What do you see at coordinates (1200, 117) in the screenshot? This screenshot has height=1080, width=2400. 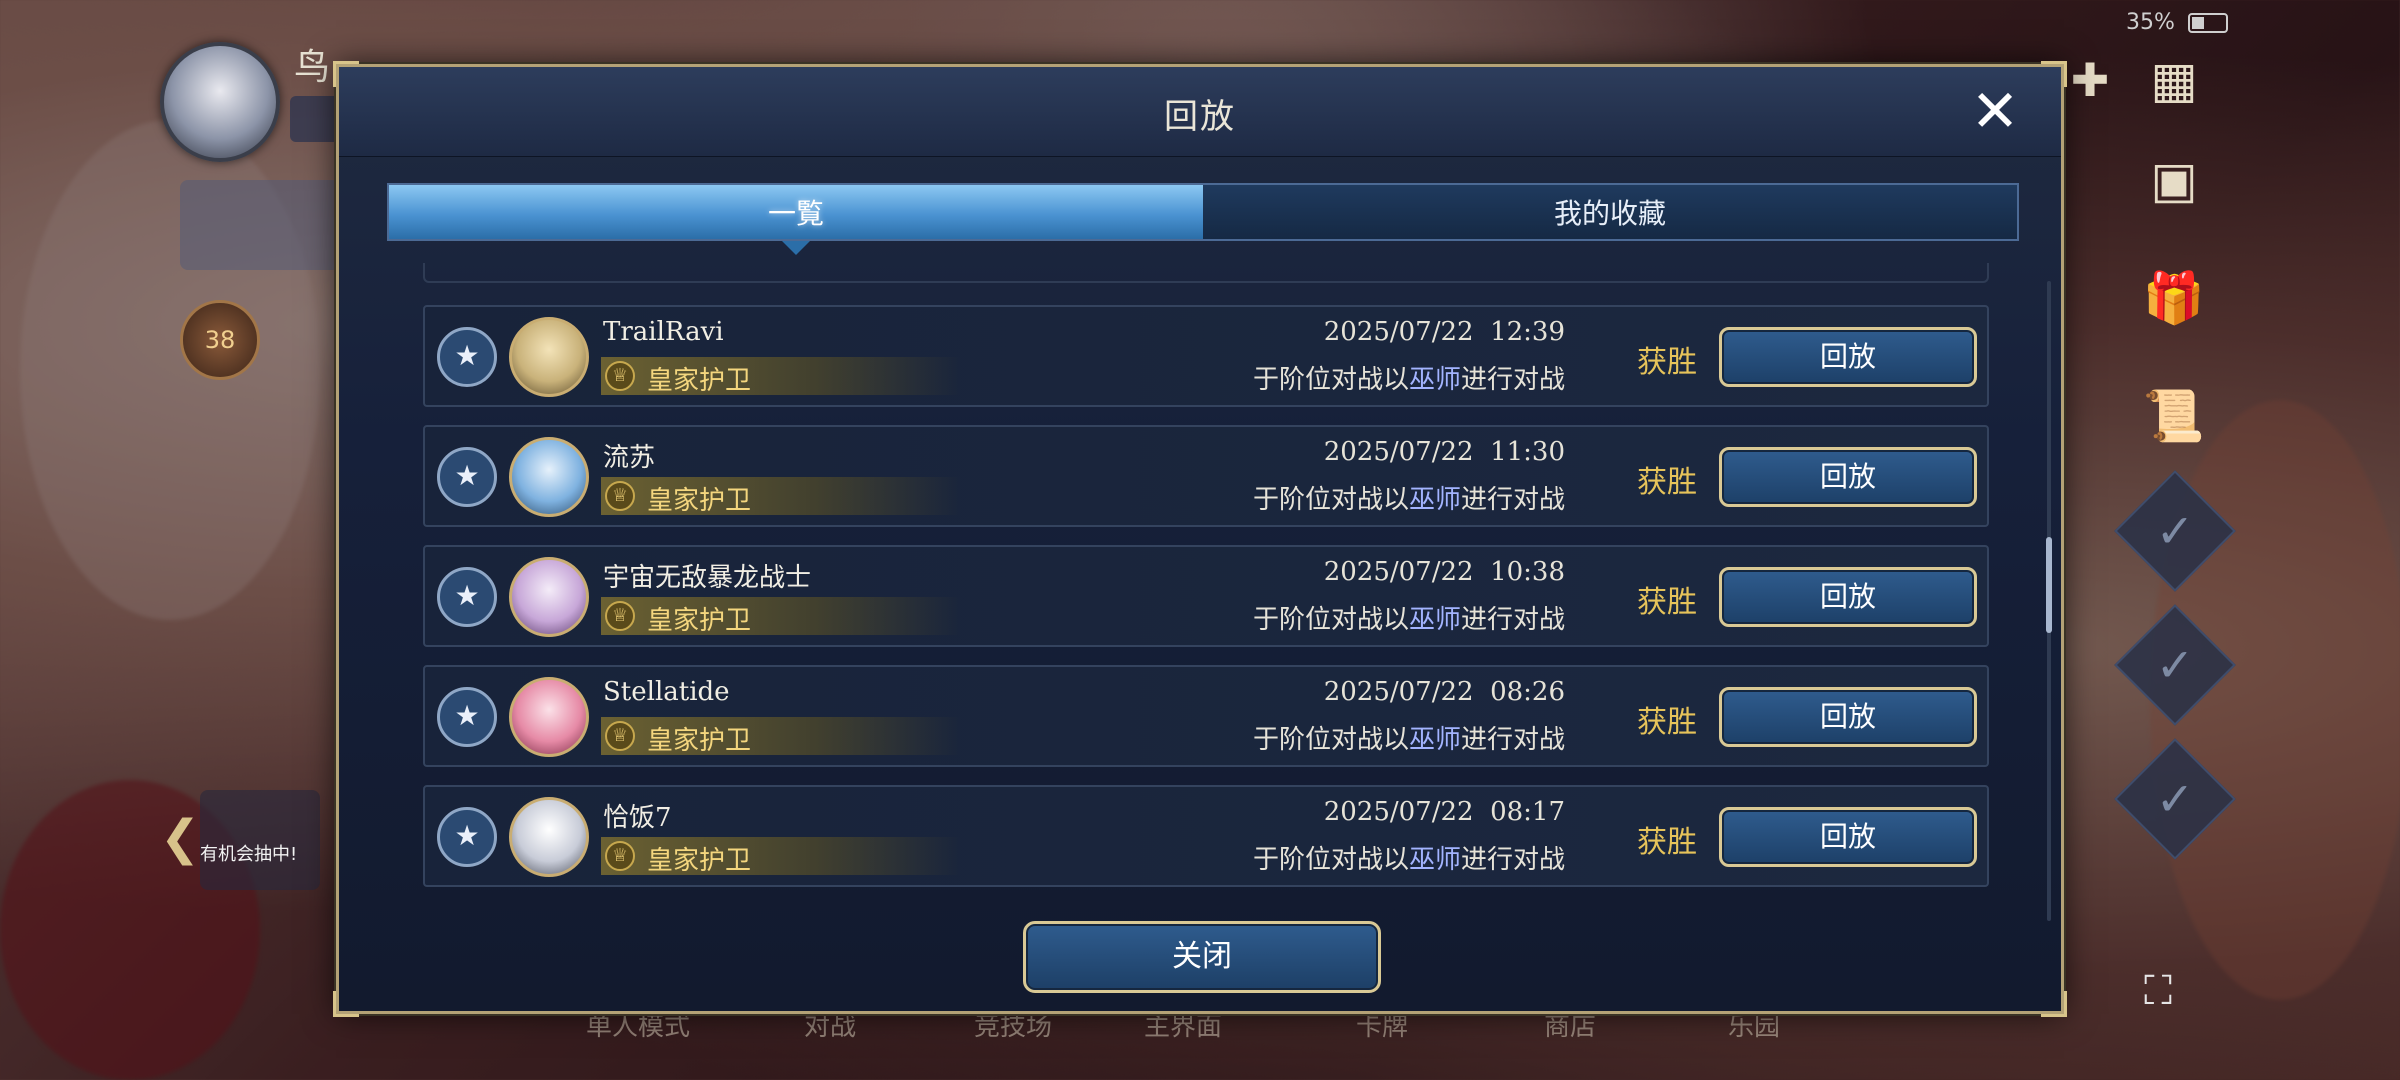 I see `dialog-title: 回放` at bounding box center [1200, 117].